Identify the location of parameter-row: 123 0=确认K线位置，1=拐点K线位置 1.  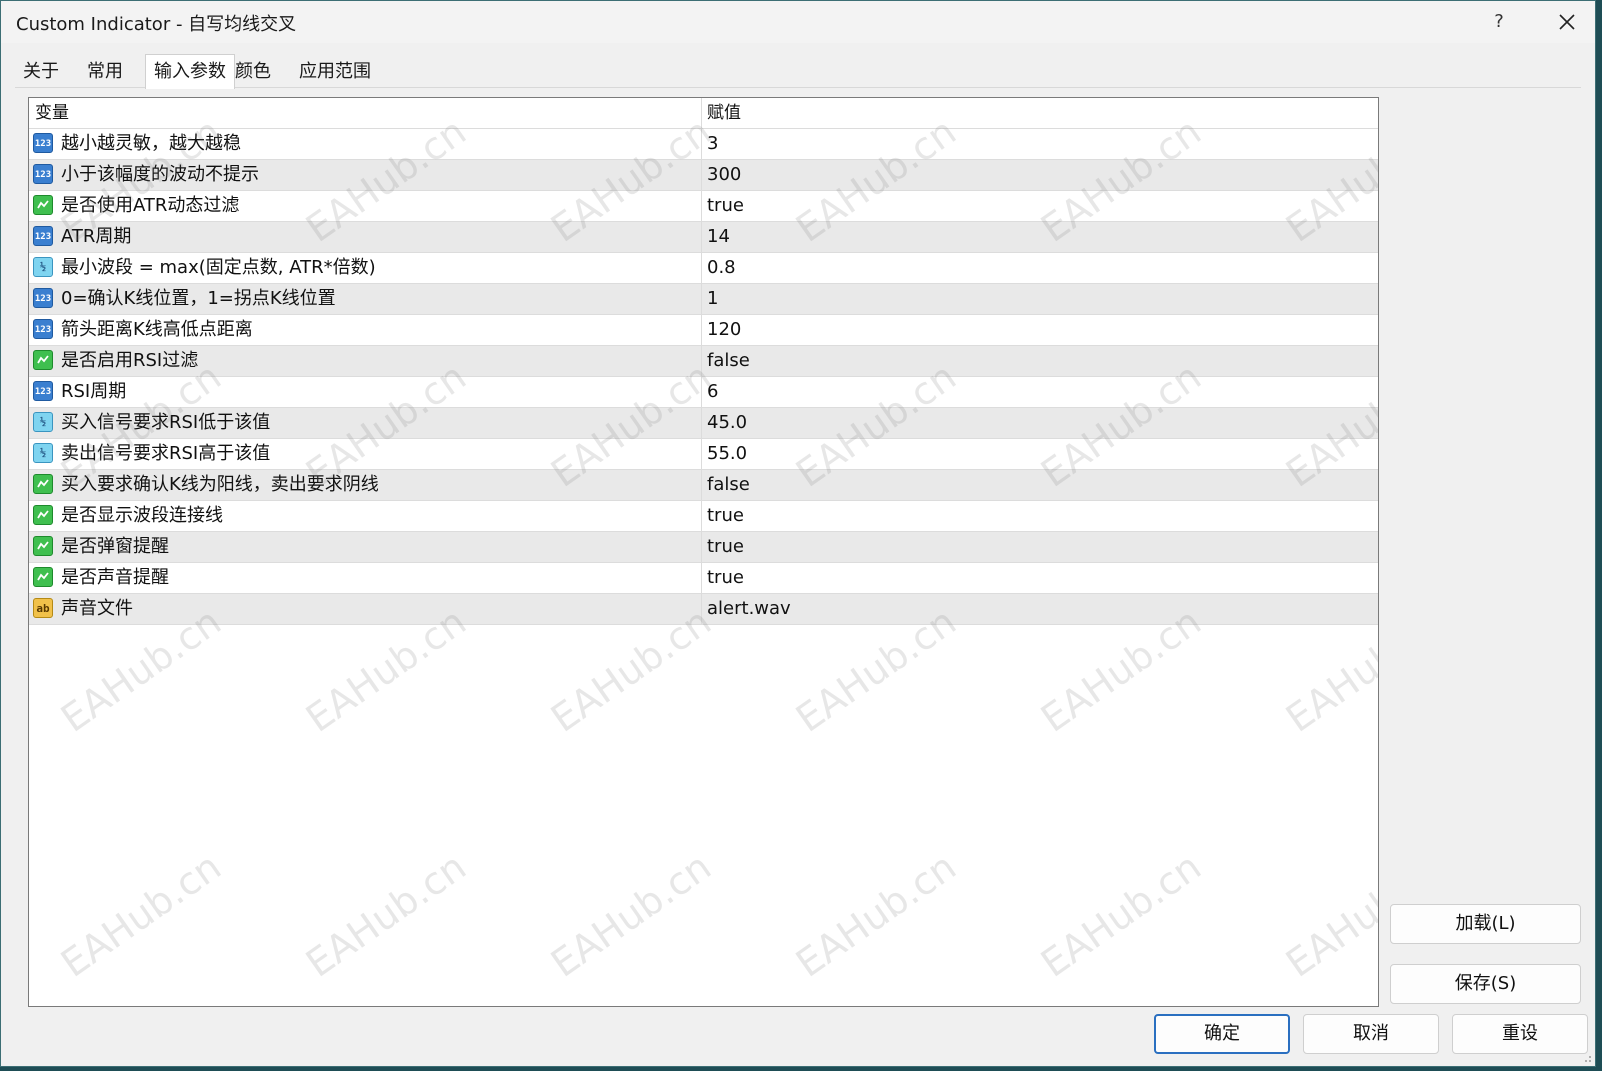
(703, 299).